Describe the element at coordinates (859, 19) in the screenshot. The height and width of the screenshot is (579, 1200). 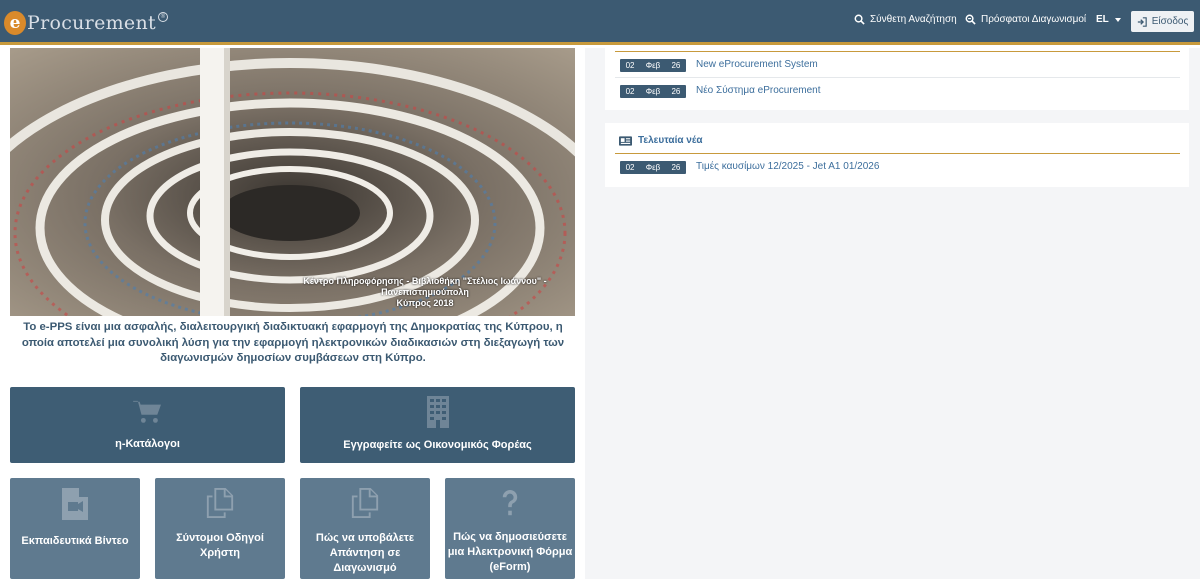
I see `search-icon` at that location.